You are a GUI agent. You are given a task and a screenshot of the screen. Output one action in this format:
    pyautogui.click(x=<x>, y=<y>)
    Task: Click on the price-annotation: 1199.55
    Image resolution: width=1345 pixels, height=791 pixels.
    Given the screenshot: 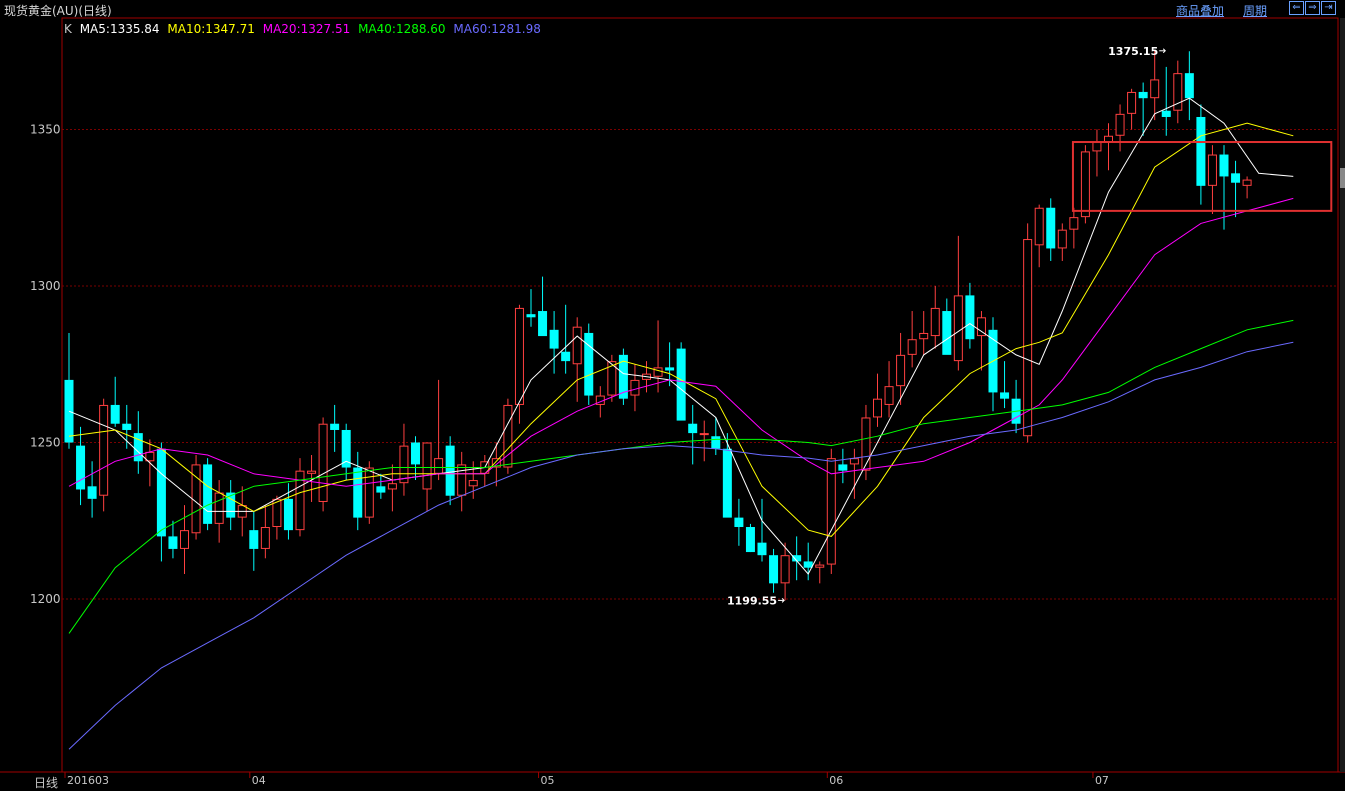 What is the action you would take?
    pyautogui.click(x=752, y=600)
    